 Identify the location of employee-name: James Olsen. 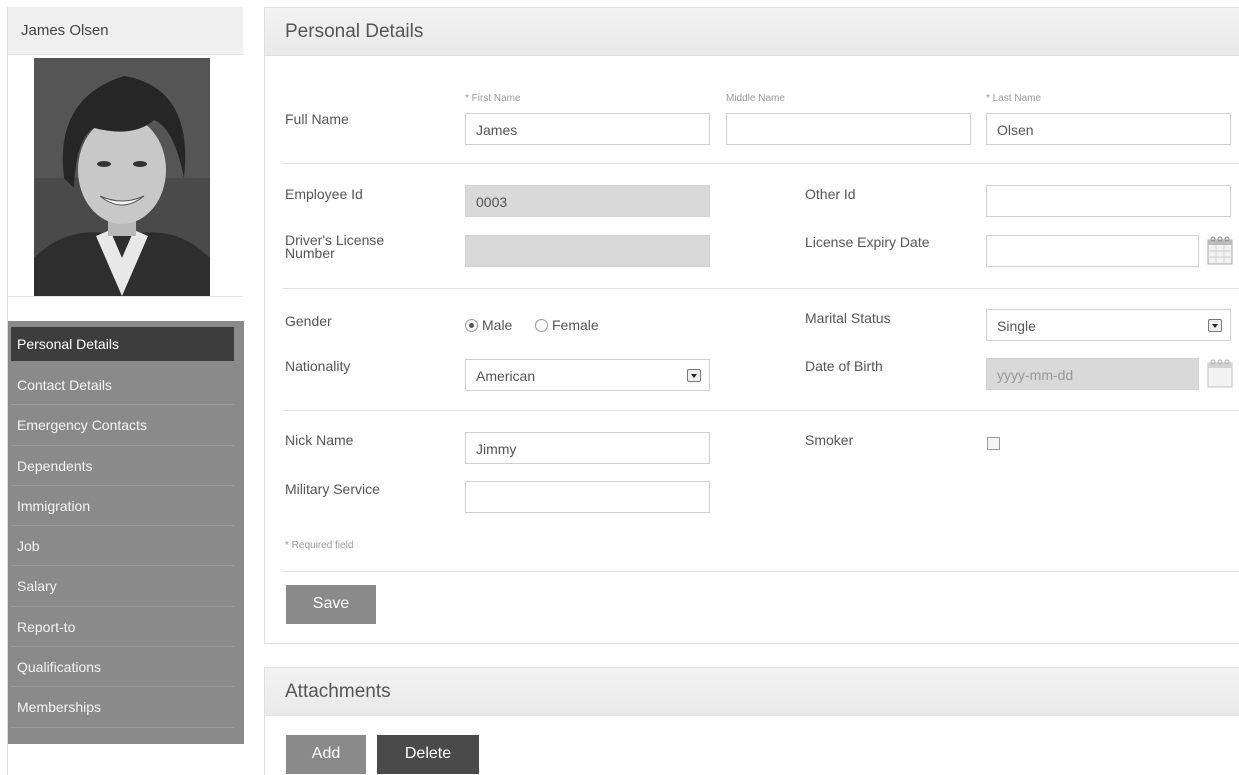
(125, 31).